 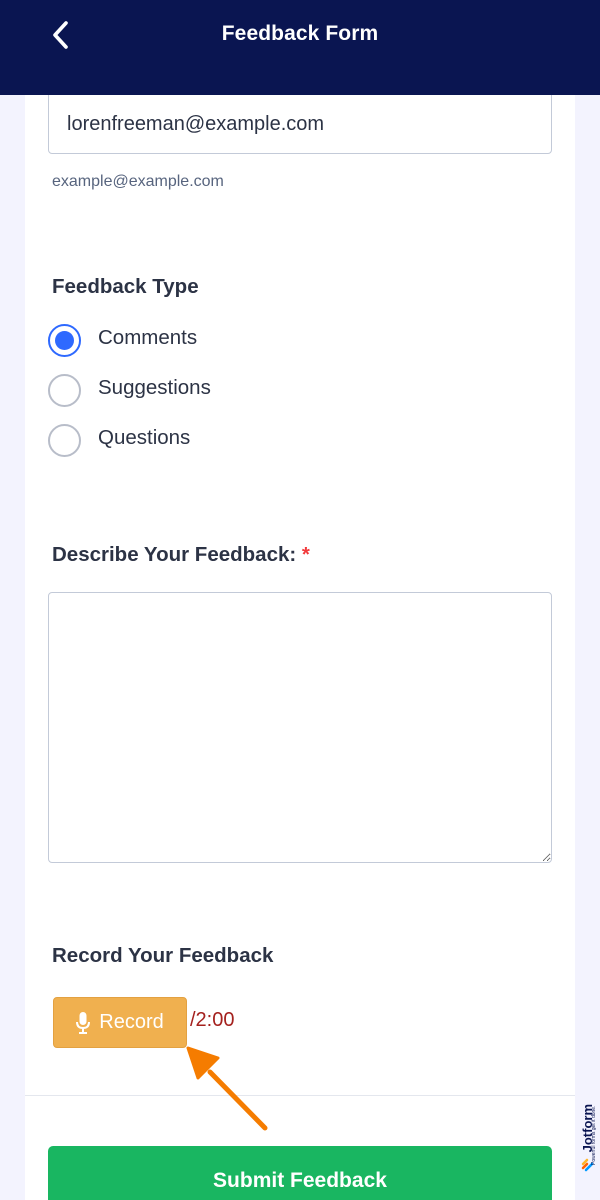 I want to click on radio-label: Questions, so click(x=144, y=437).